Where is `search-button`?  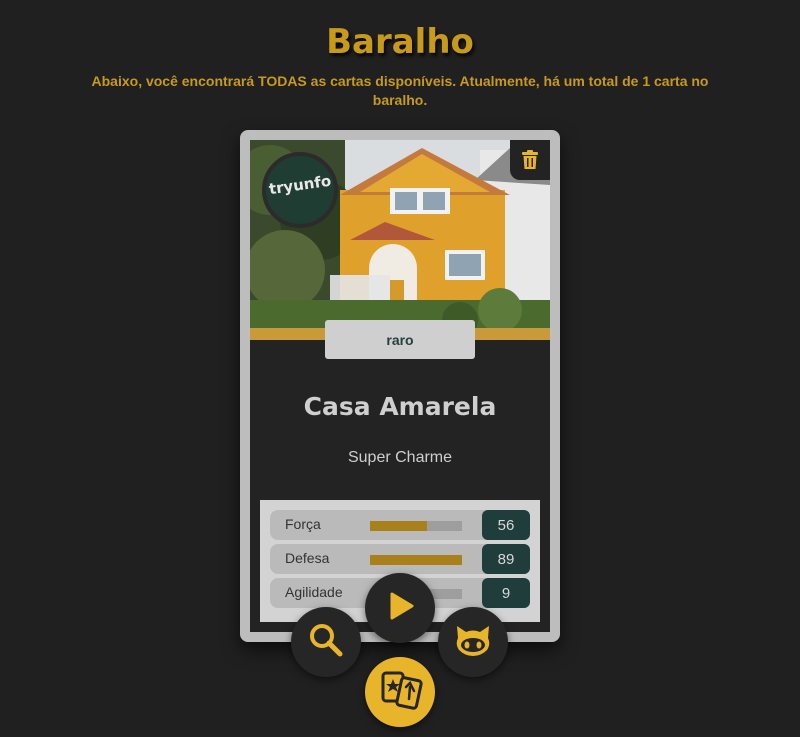
search-button is located at coordinates (326, 642).